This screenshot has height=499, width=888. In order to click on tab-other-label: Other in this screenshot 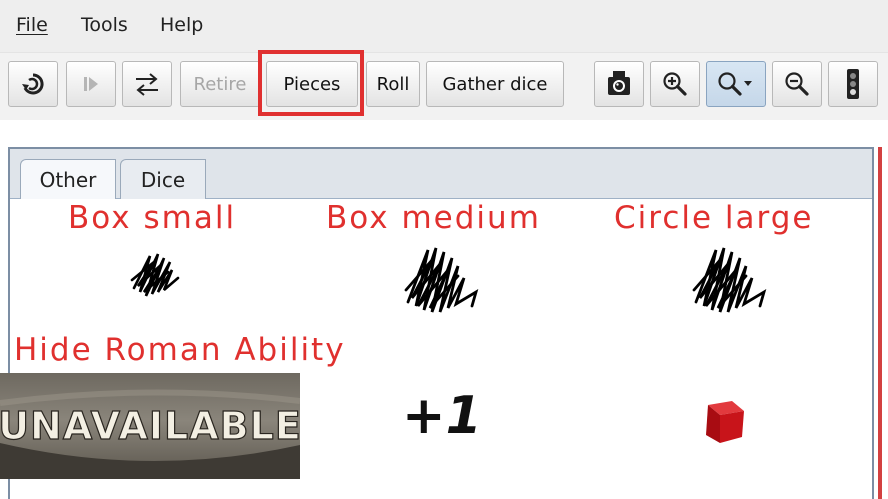, I will do `click(68, 179)`.